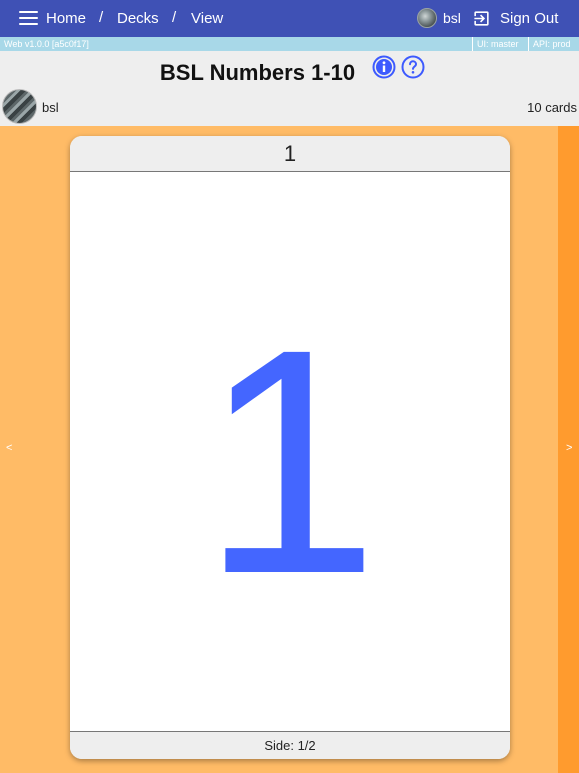 This screenshot has width=579, height=773. Describe the element at coordinates (290, 154) in the screenshot. I see `card-header: 1` at that location.